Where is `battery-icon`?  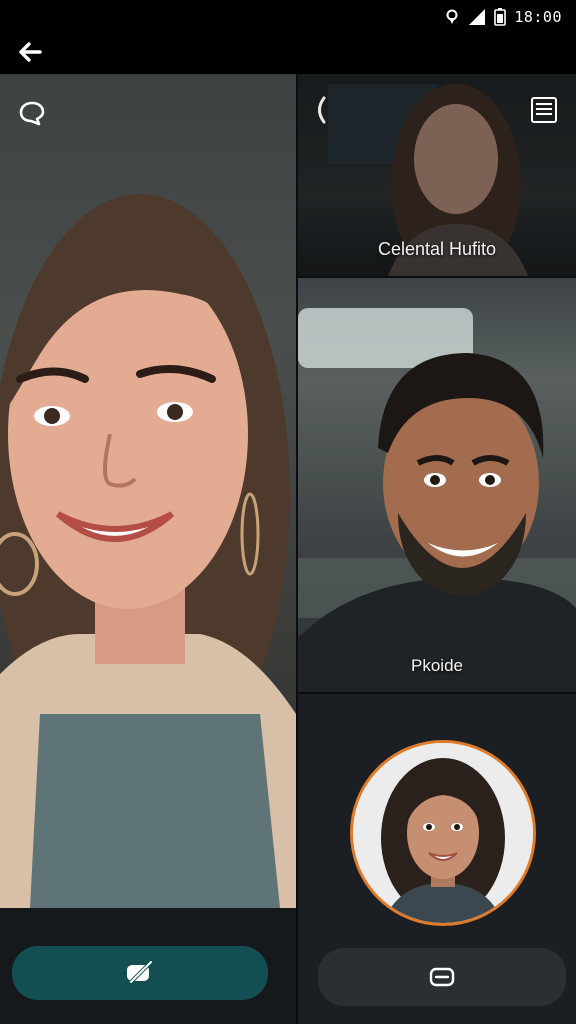
battery-icon is located at coordinates (500, 17).